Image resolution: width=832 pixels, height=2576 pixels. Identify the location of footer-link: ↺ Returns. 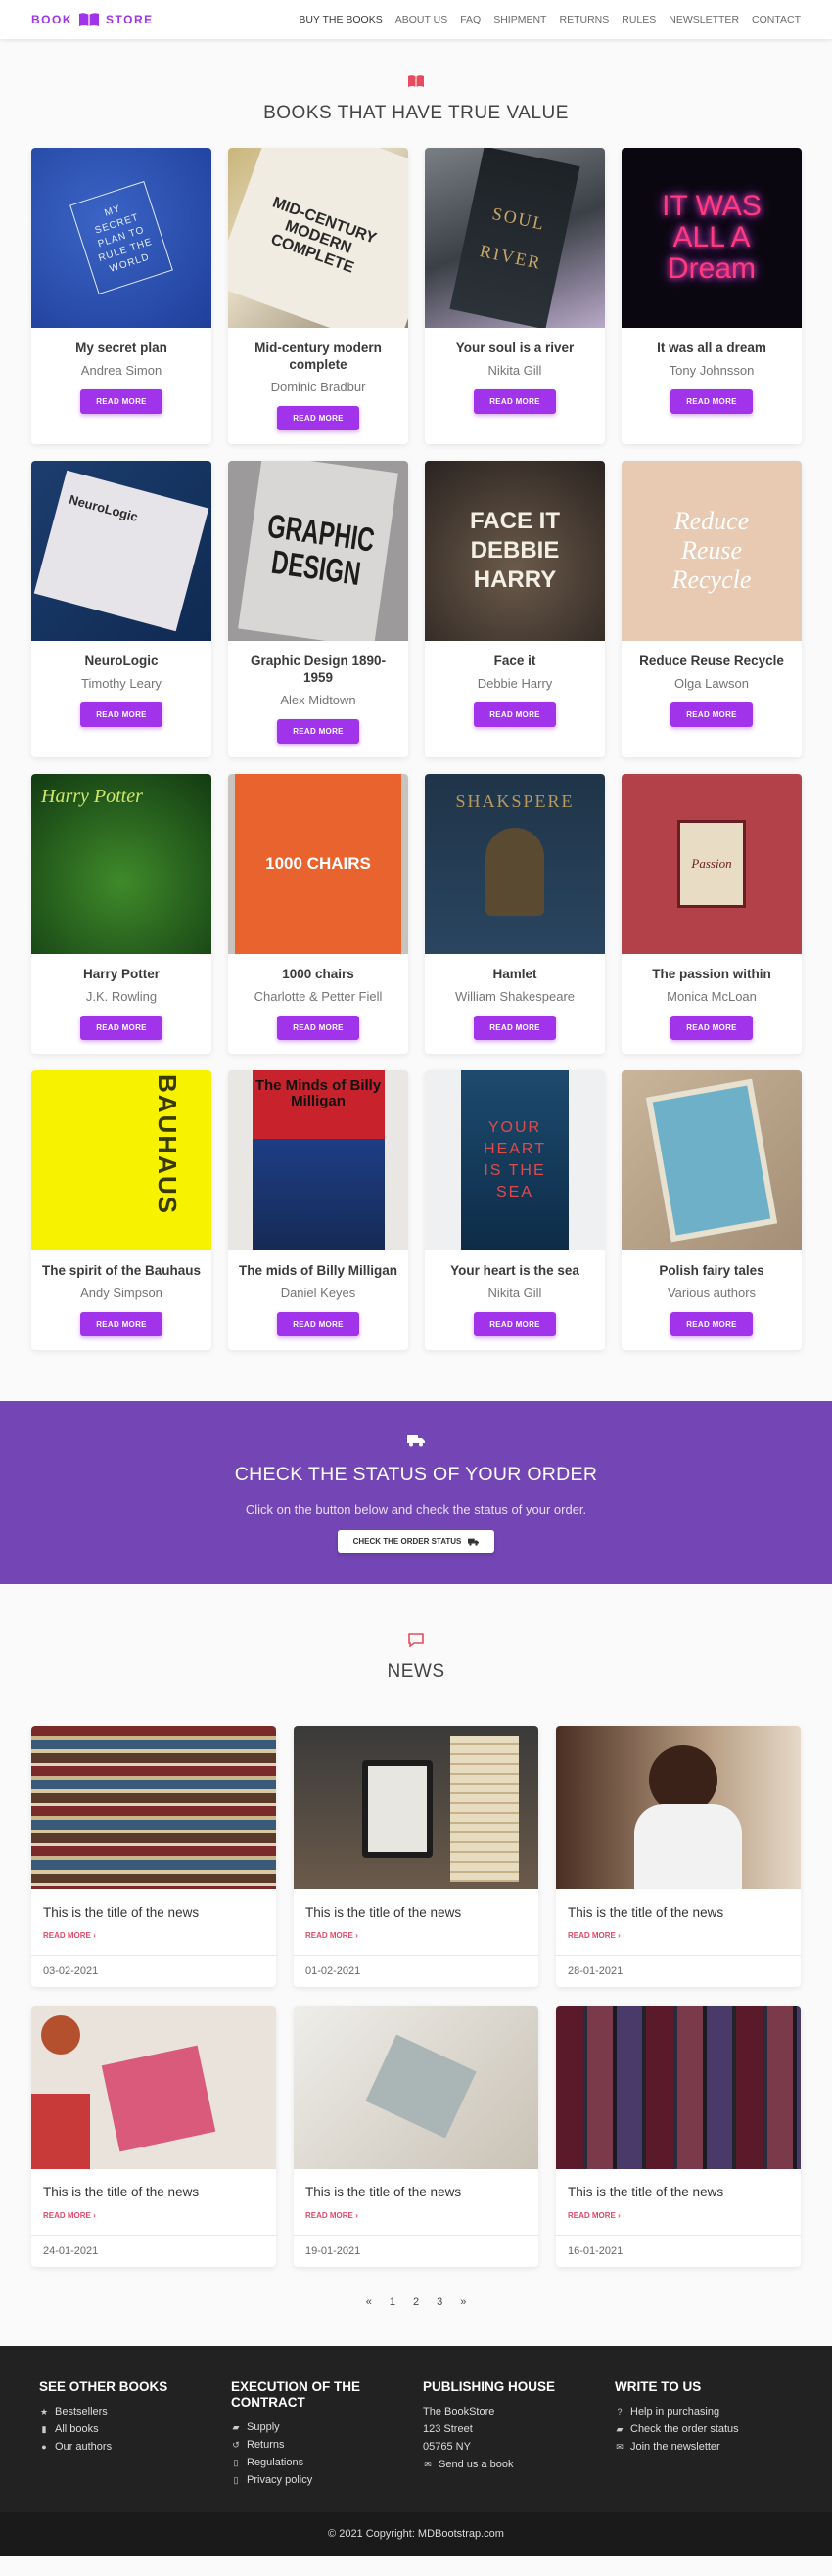
(327, 2445).